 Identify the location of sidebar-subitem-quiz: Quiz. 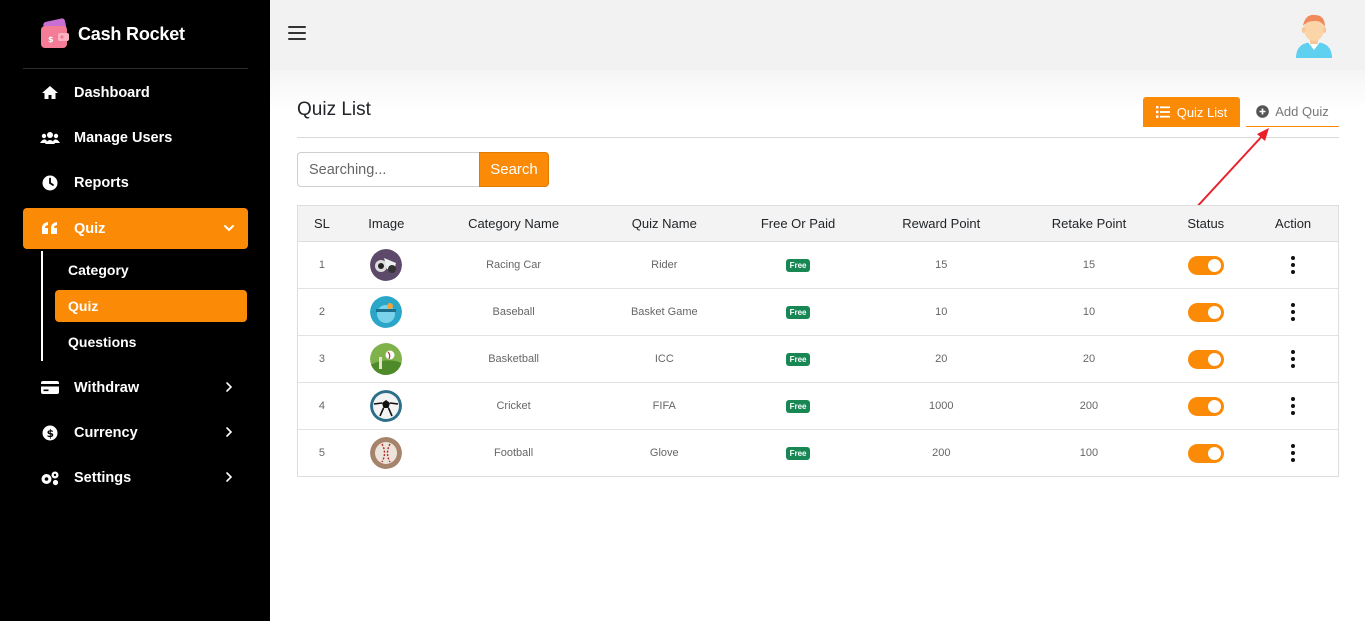
(151, 306).